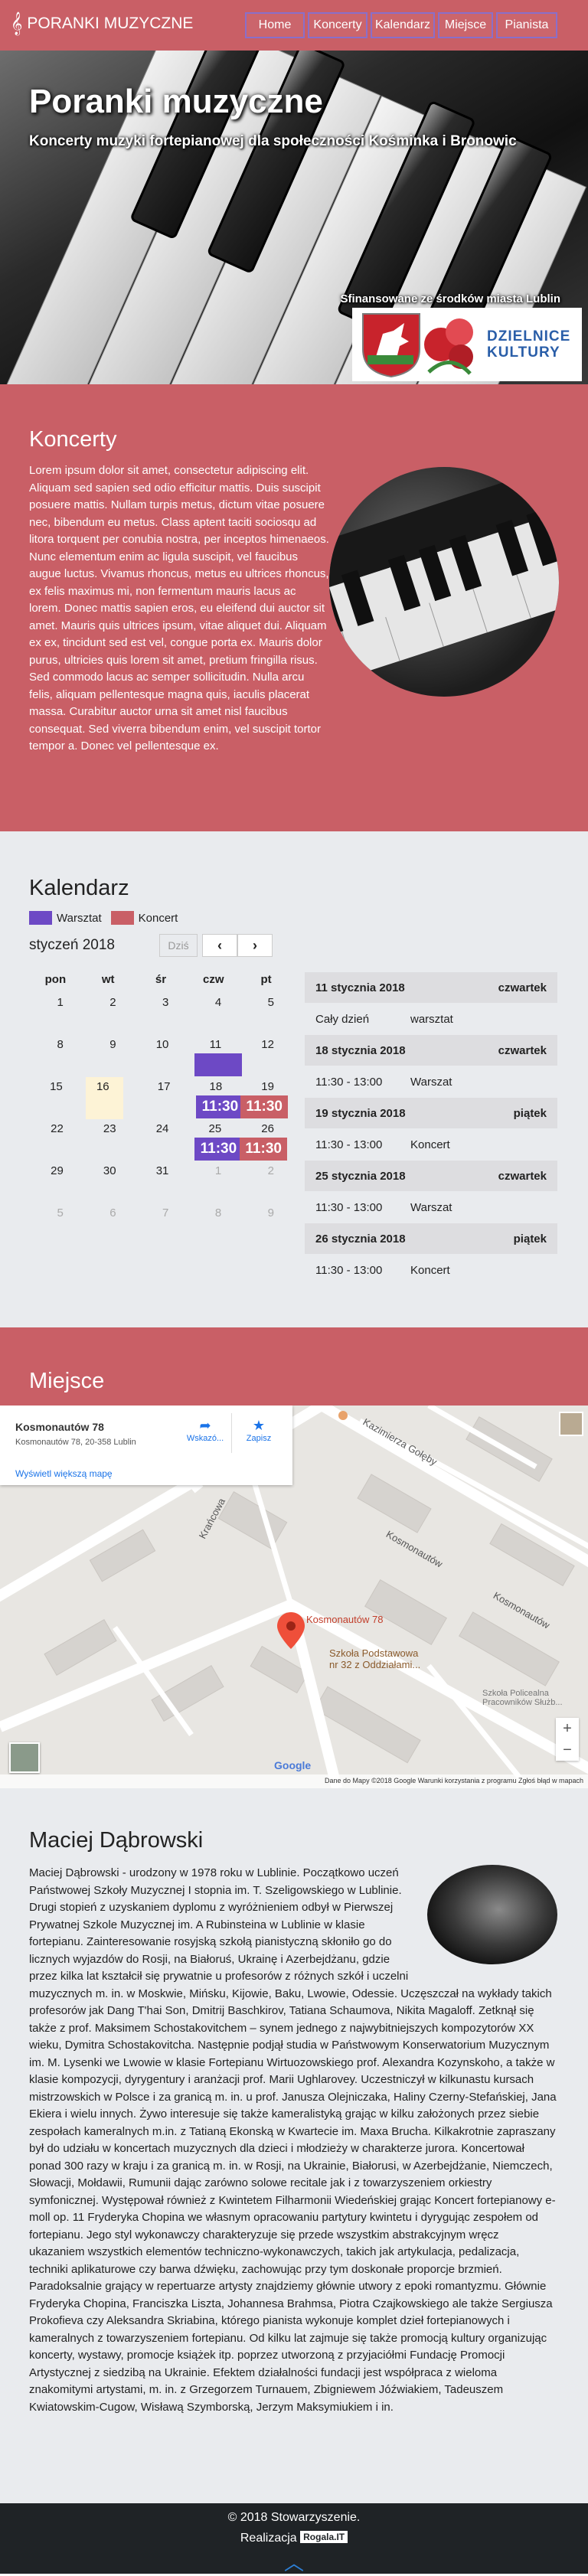 The height and width of the screenshot is (2576, 588). What do you see at coordinates (294, 2538) in the screenshot?
I see `realizacja-line: Realizacja Rogala.IT` at bounding box center [294, 2538].